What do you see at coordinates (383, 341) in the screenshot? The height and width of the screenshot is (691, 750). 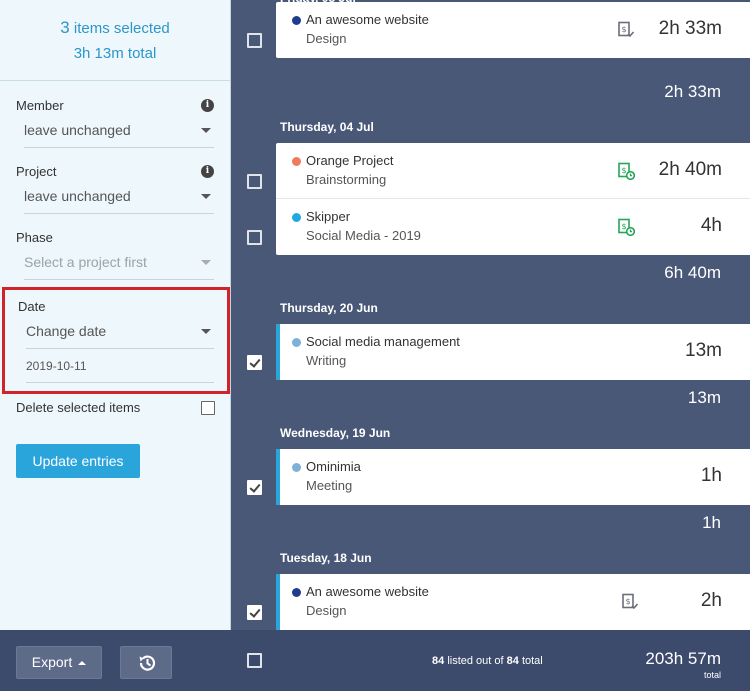 I see `entry-project-name: Social media management` at bounding box center [383, 341].